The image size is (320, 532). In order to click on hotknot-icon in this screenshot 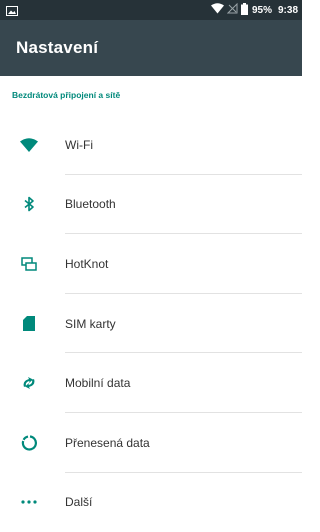, I will do `click(29, 264)`.